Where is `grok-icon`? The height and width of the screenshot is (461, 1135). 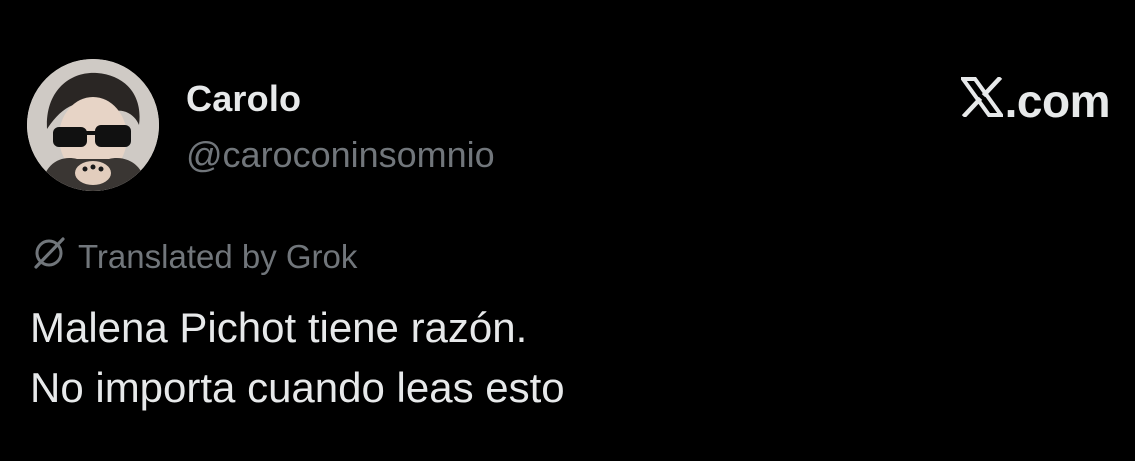
grok-icon is located at coordinates (49, 257).